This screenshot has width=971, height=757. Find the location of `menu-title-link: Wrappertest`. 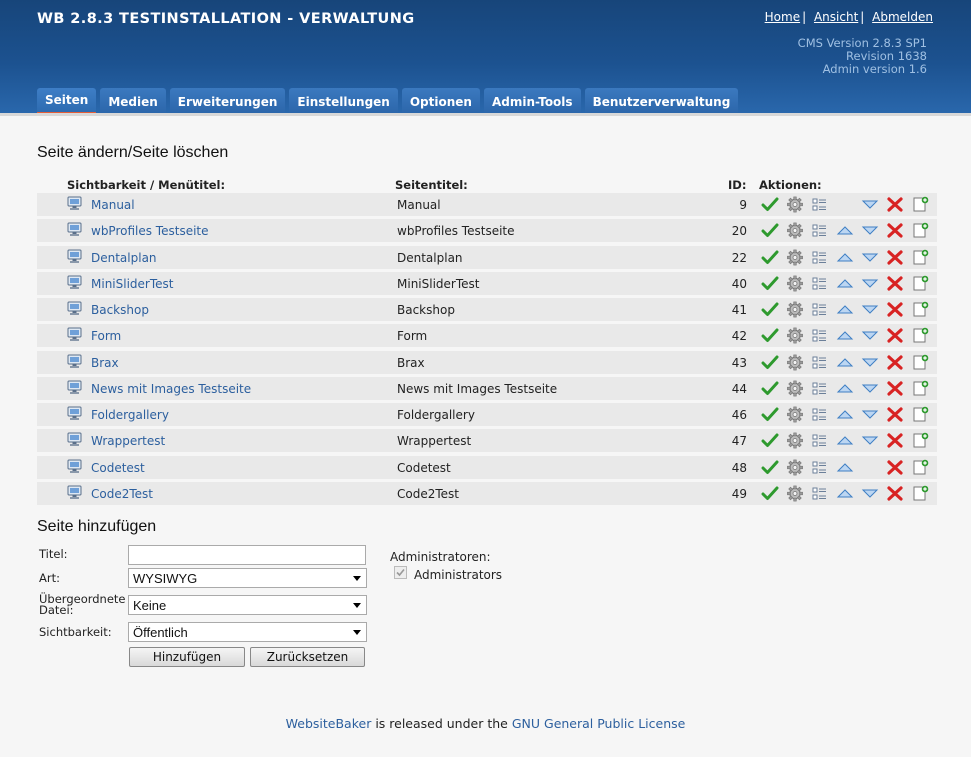

menu-title-link: Wrappertest is located at coordinates (128, 441).